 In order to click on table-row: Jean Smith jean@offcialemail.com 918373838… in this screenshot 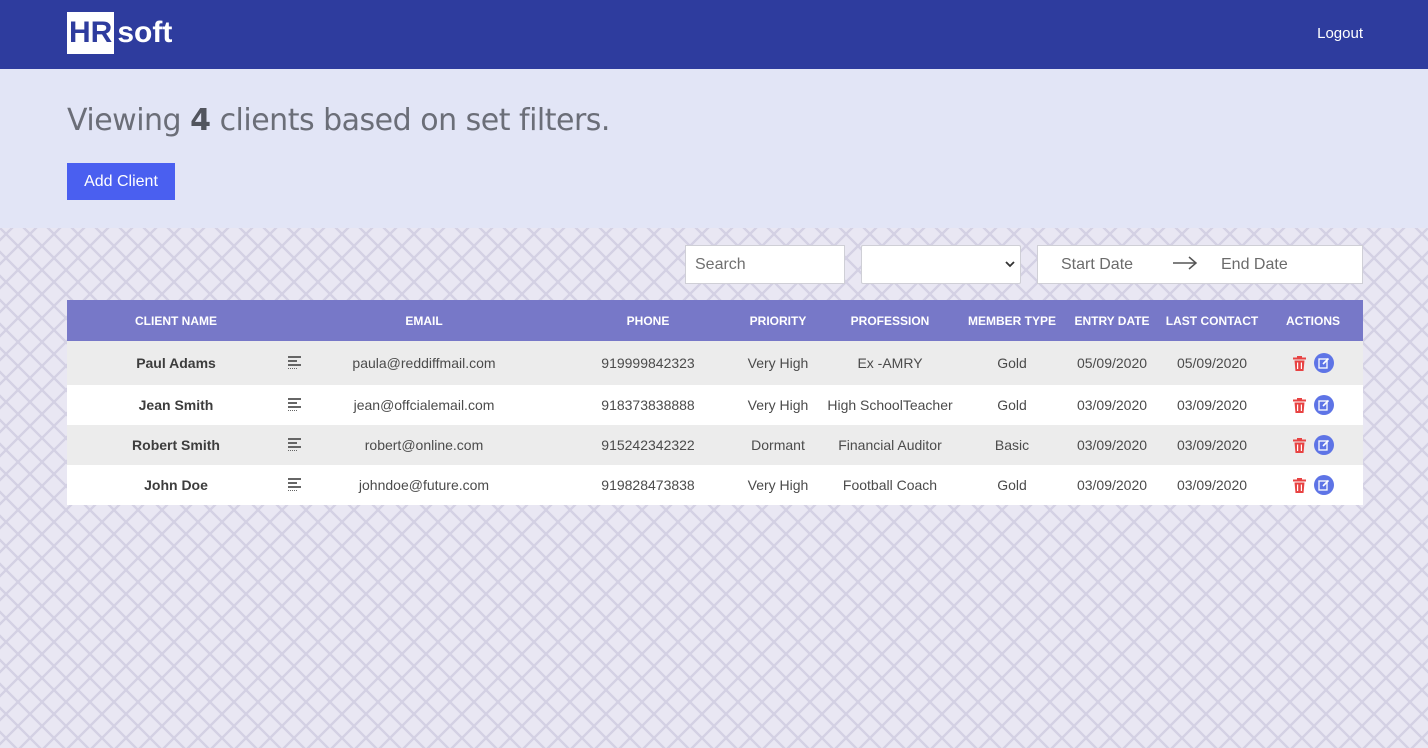, I will do `click(715, 405)`.